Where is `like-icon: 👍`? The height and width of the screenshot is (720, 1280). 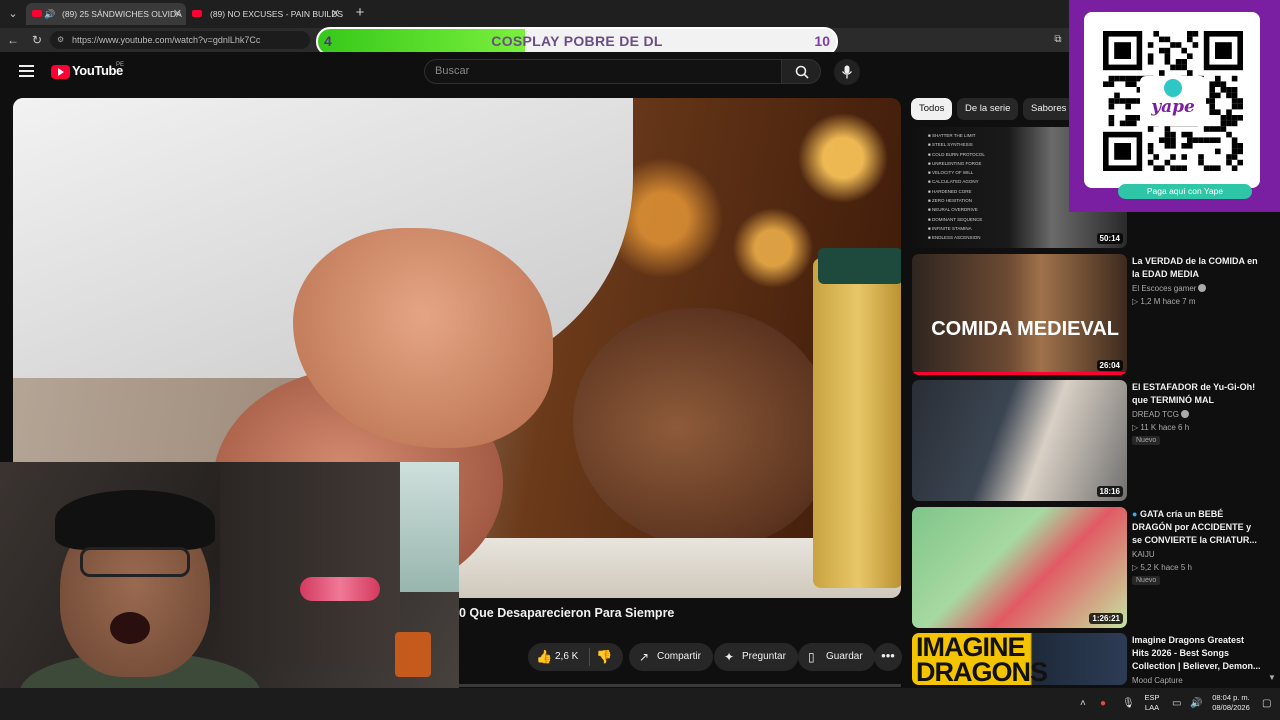
like-icon: 👍 is located at coordinates (544, 657).